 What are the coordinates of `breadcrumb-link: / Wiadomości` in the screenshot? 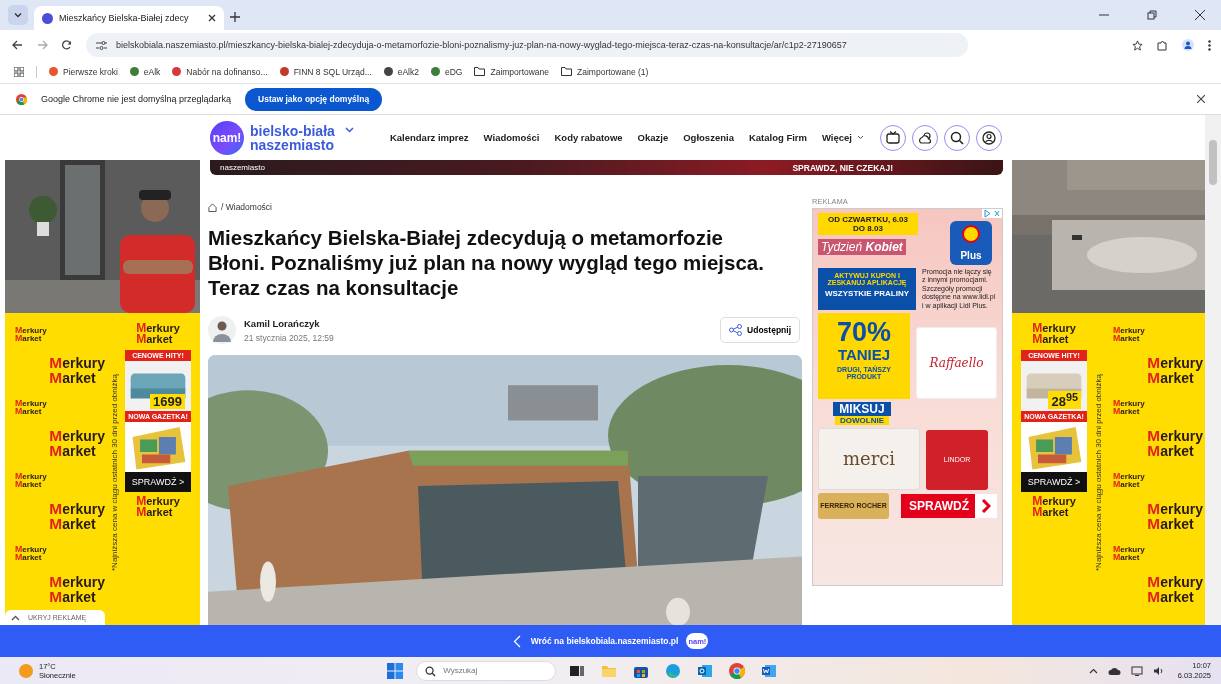 It's located at (246, 207).